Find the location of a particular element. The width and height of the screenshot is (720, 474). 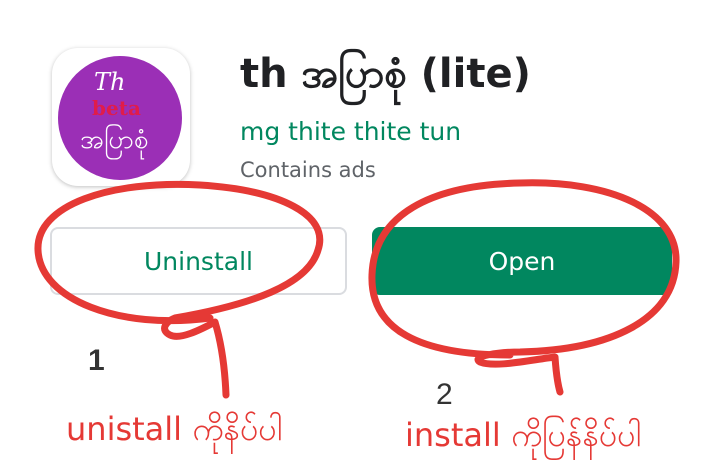

uninstall-button-label: Uninstall is located at coordinates (198, 261).